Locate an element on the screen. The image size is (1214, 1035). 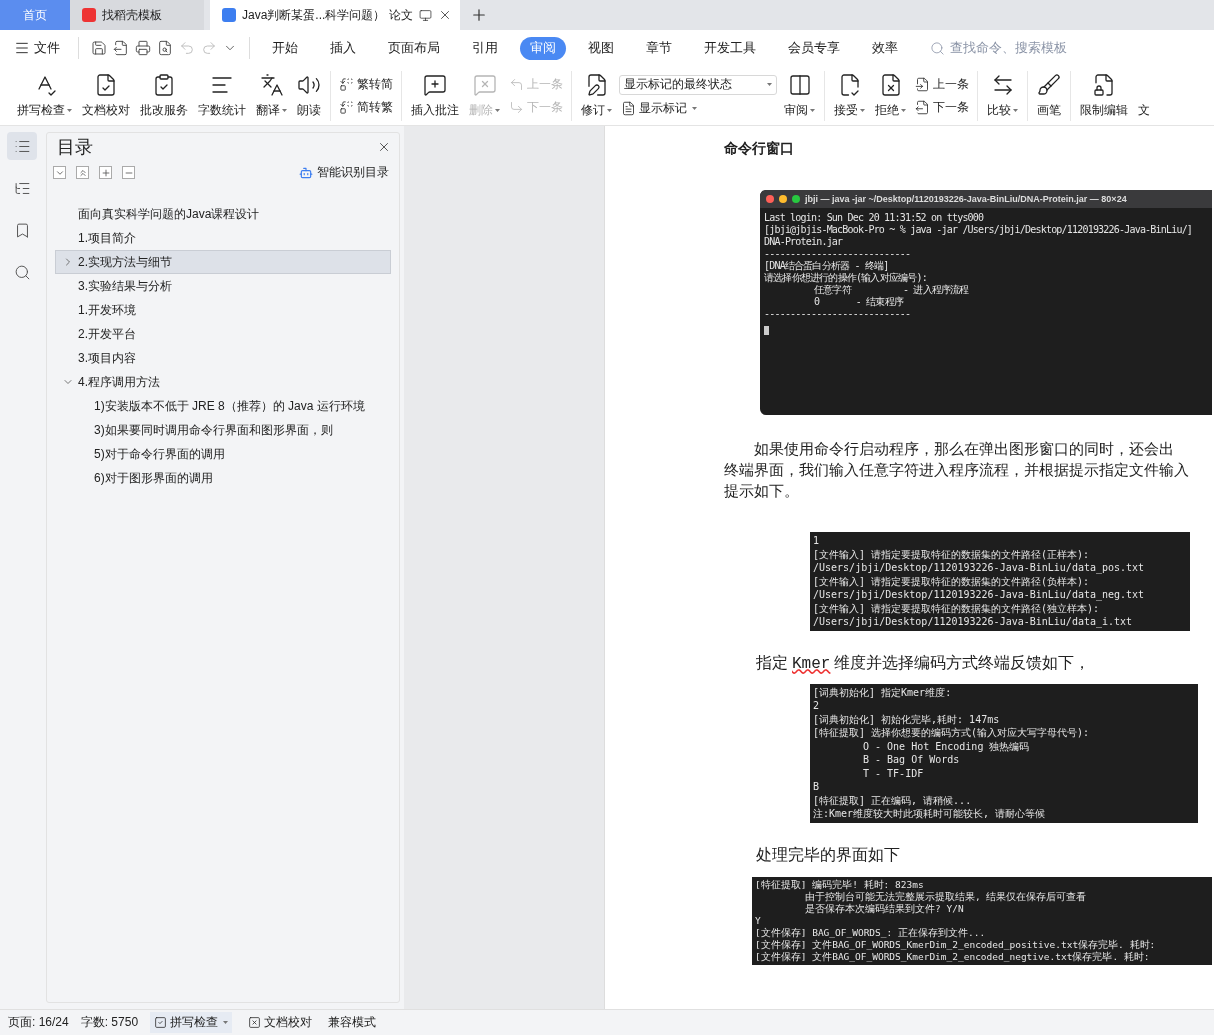
toc-item: 3.实验结果与分析 is located at coordinates (223, 286).